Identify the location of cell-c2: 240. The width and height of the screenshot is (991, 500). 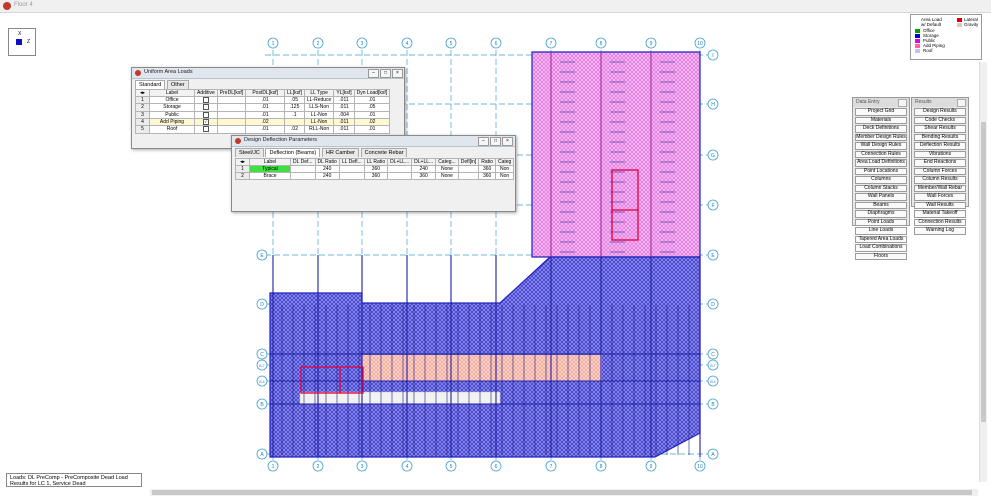
(327, 169).